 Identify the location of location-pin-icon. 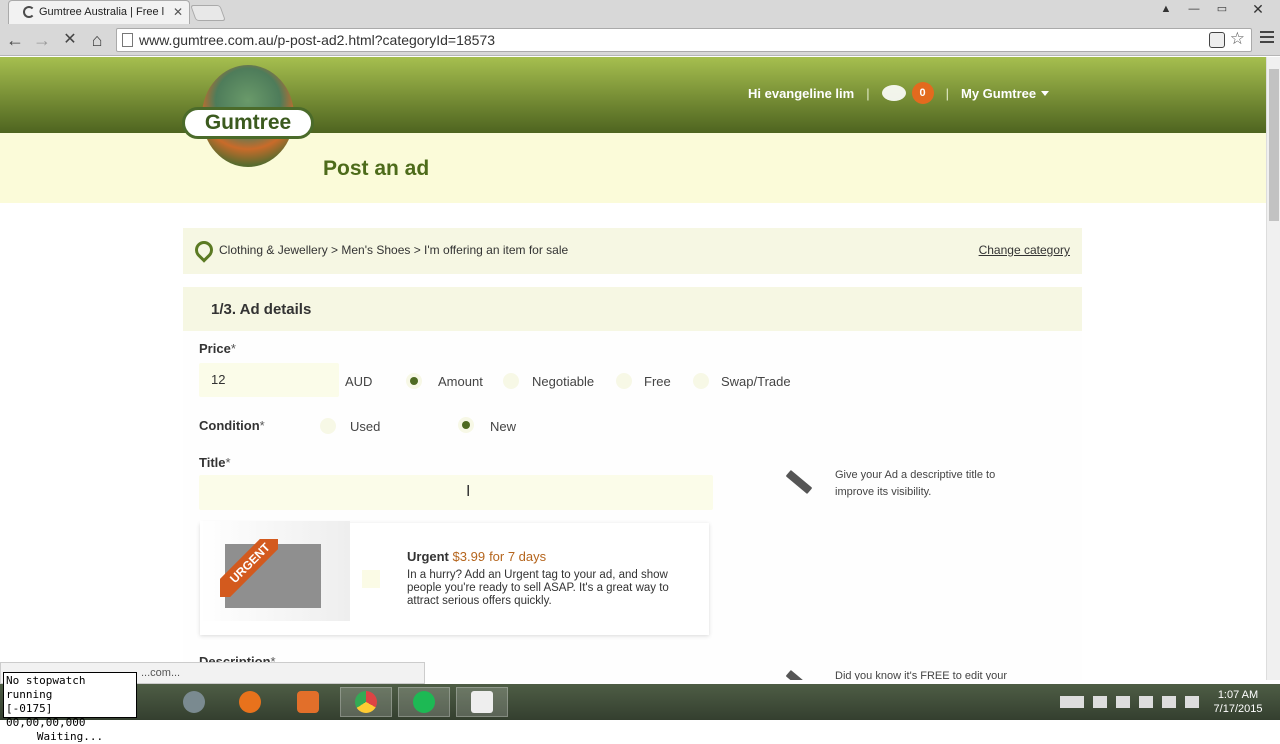
(204, 250).